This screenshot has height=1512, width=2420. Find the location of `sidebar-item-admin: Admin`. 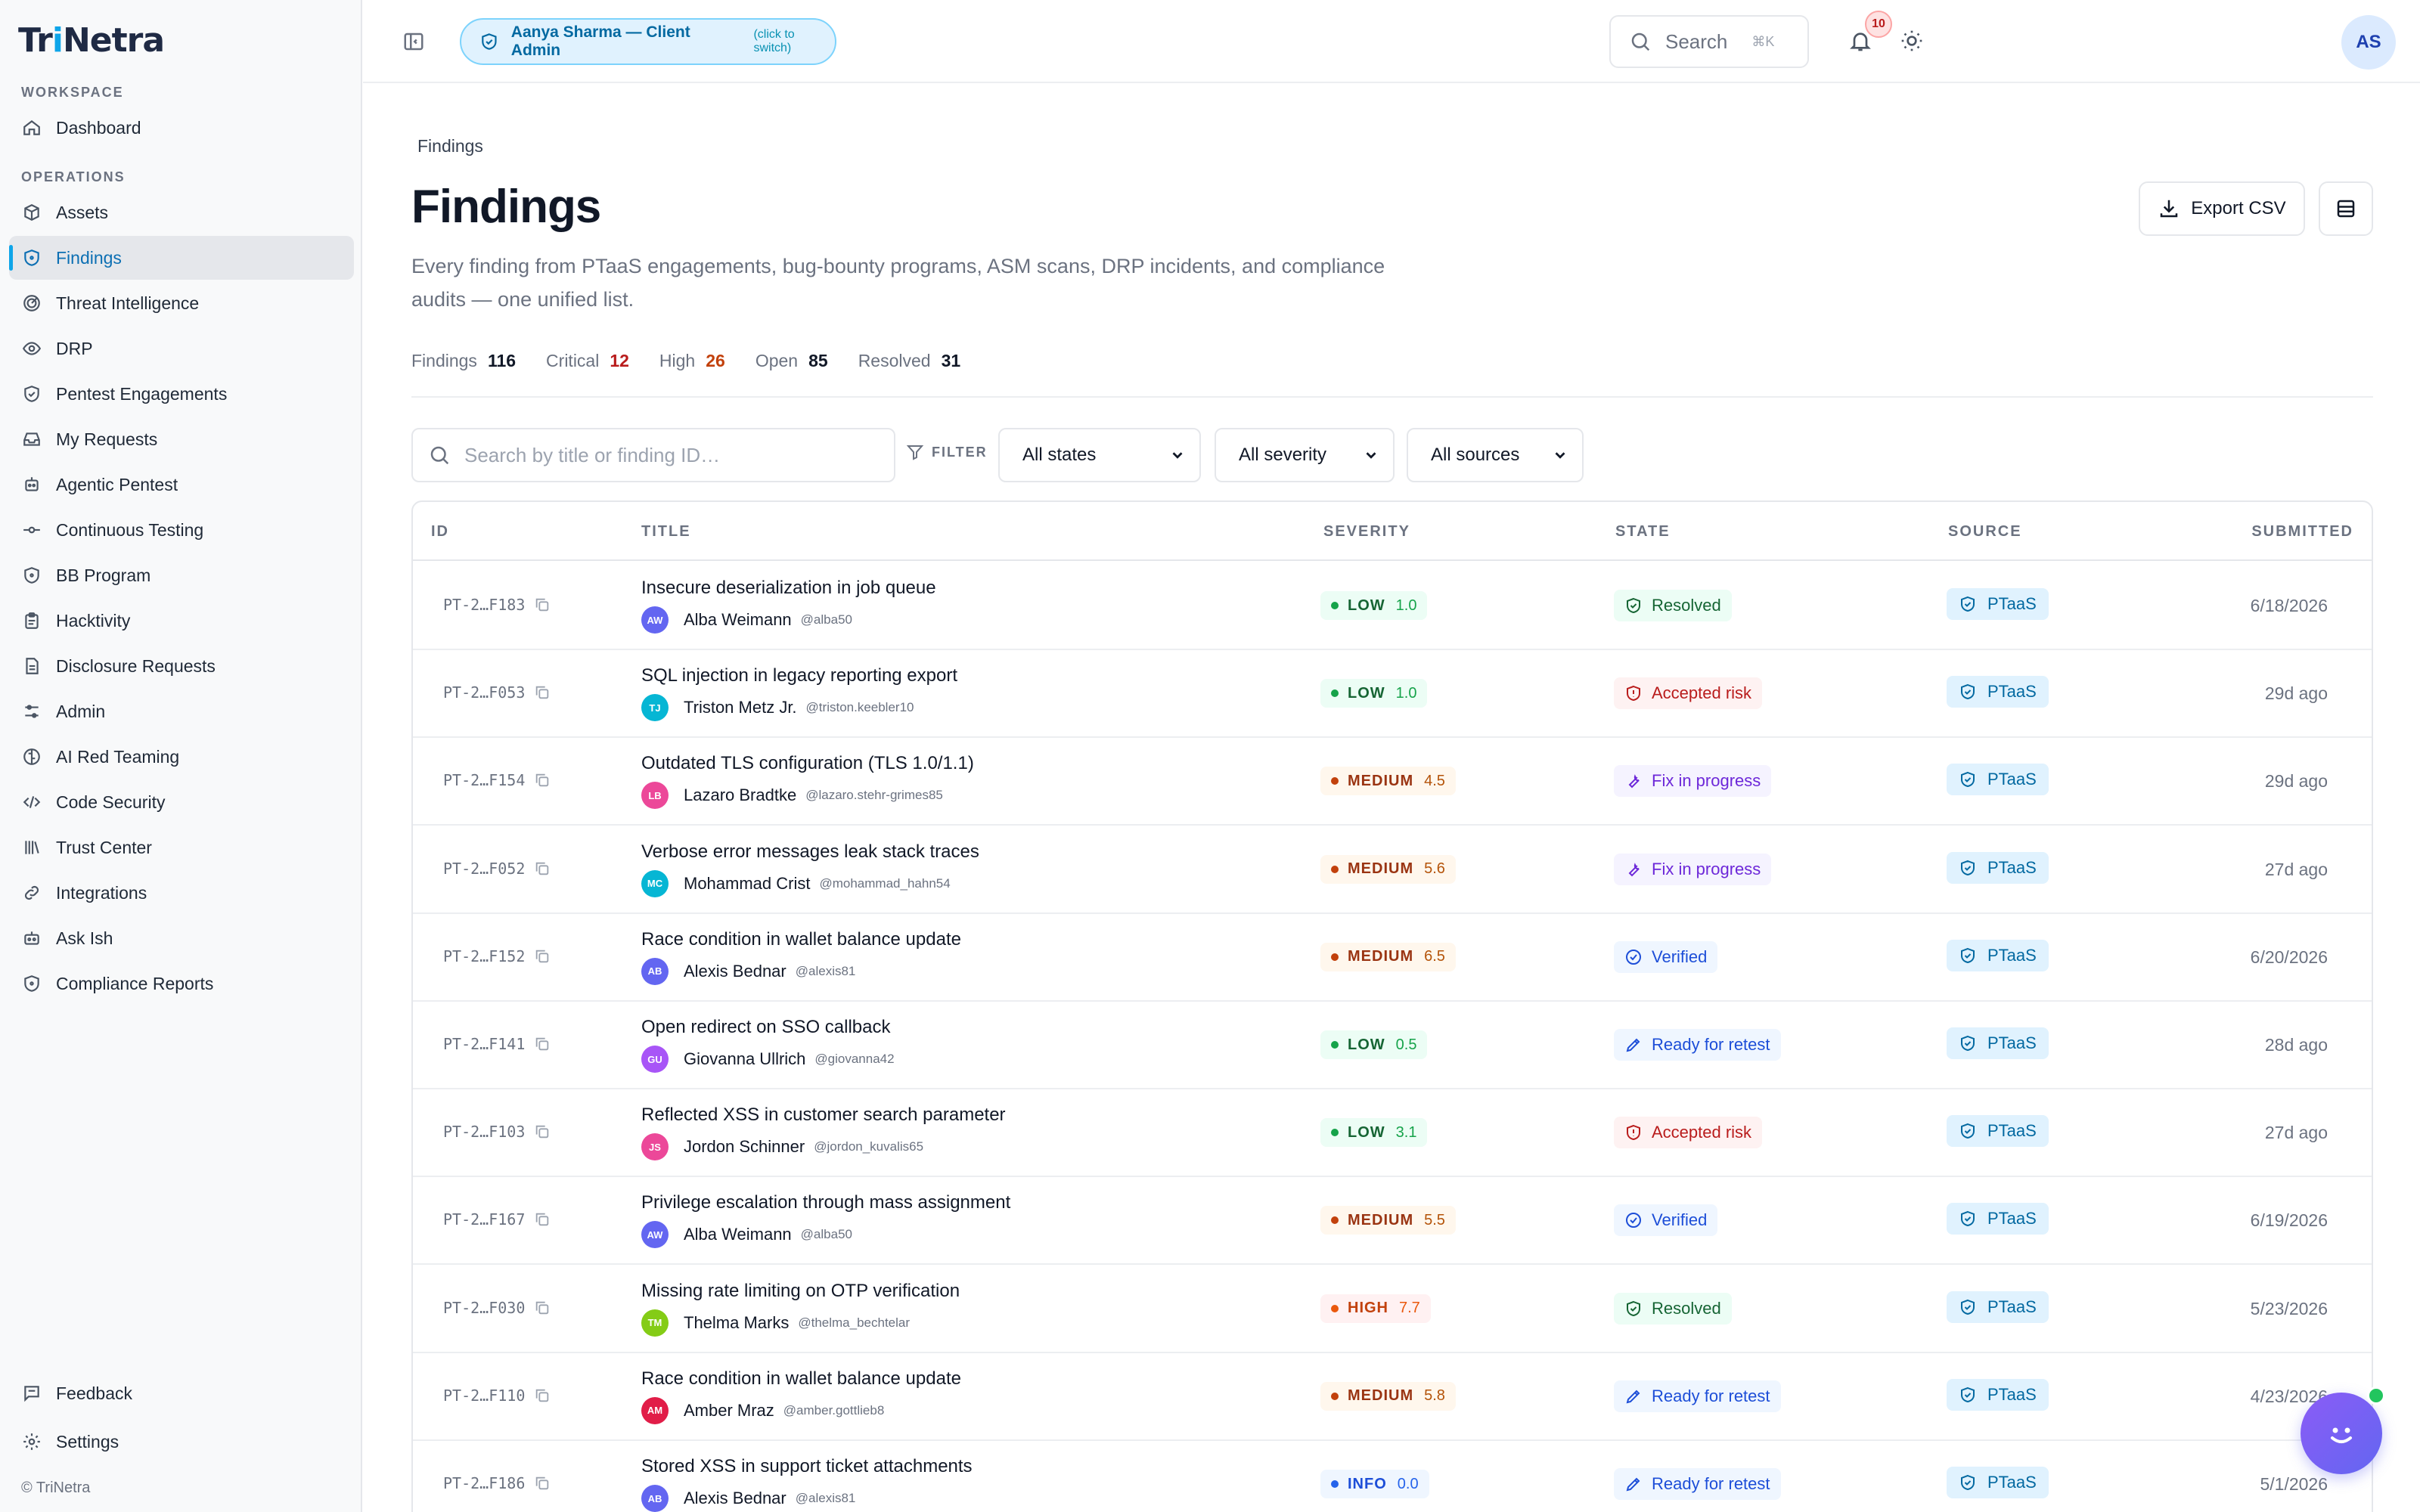

sidebar-item-admin: Admin is located at coordinates (181, 711).